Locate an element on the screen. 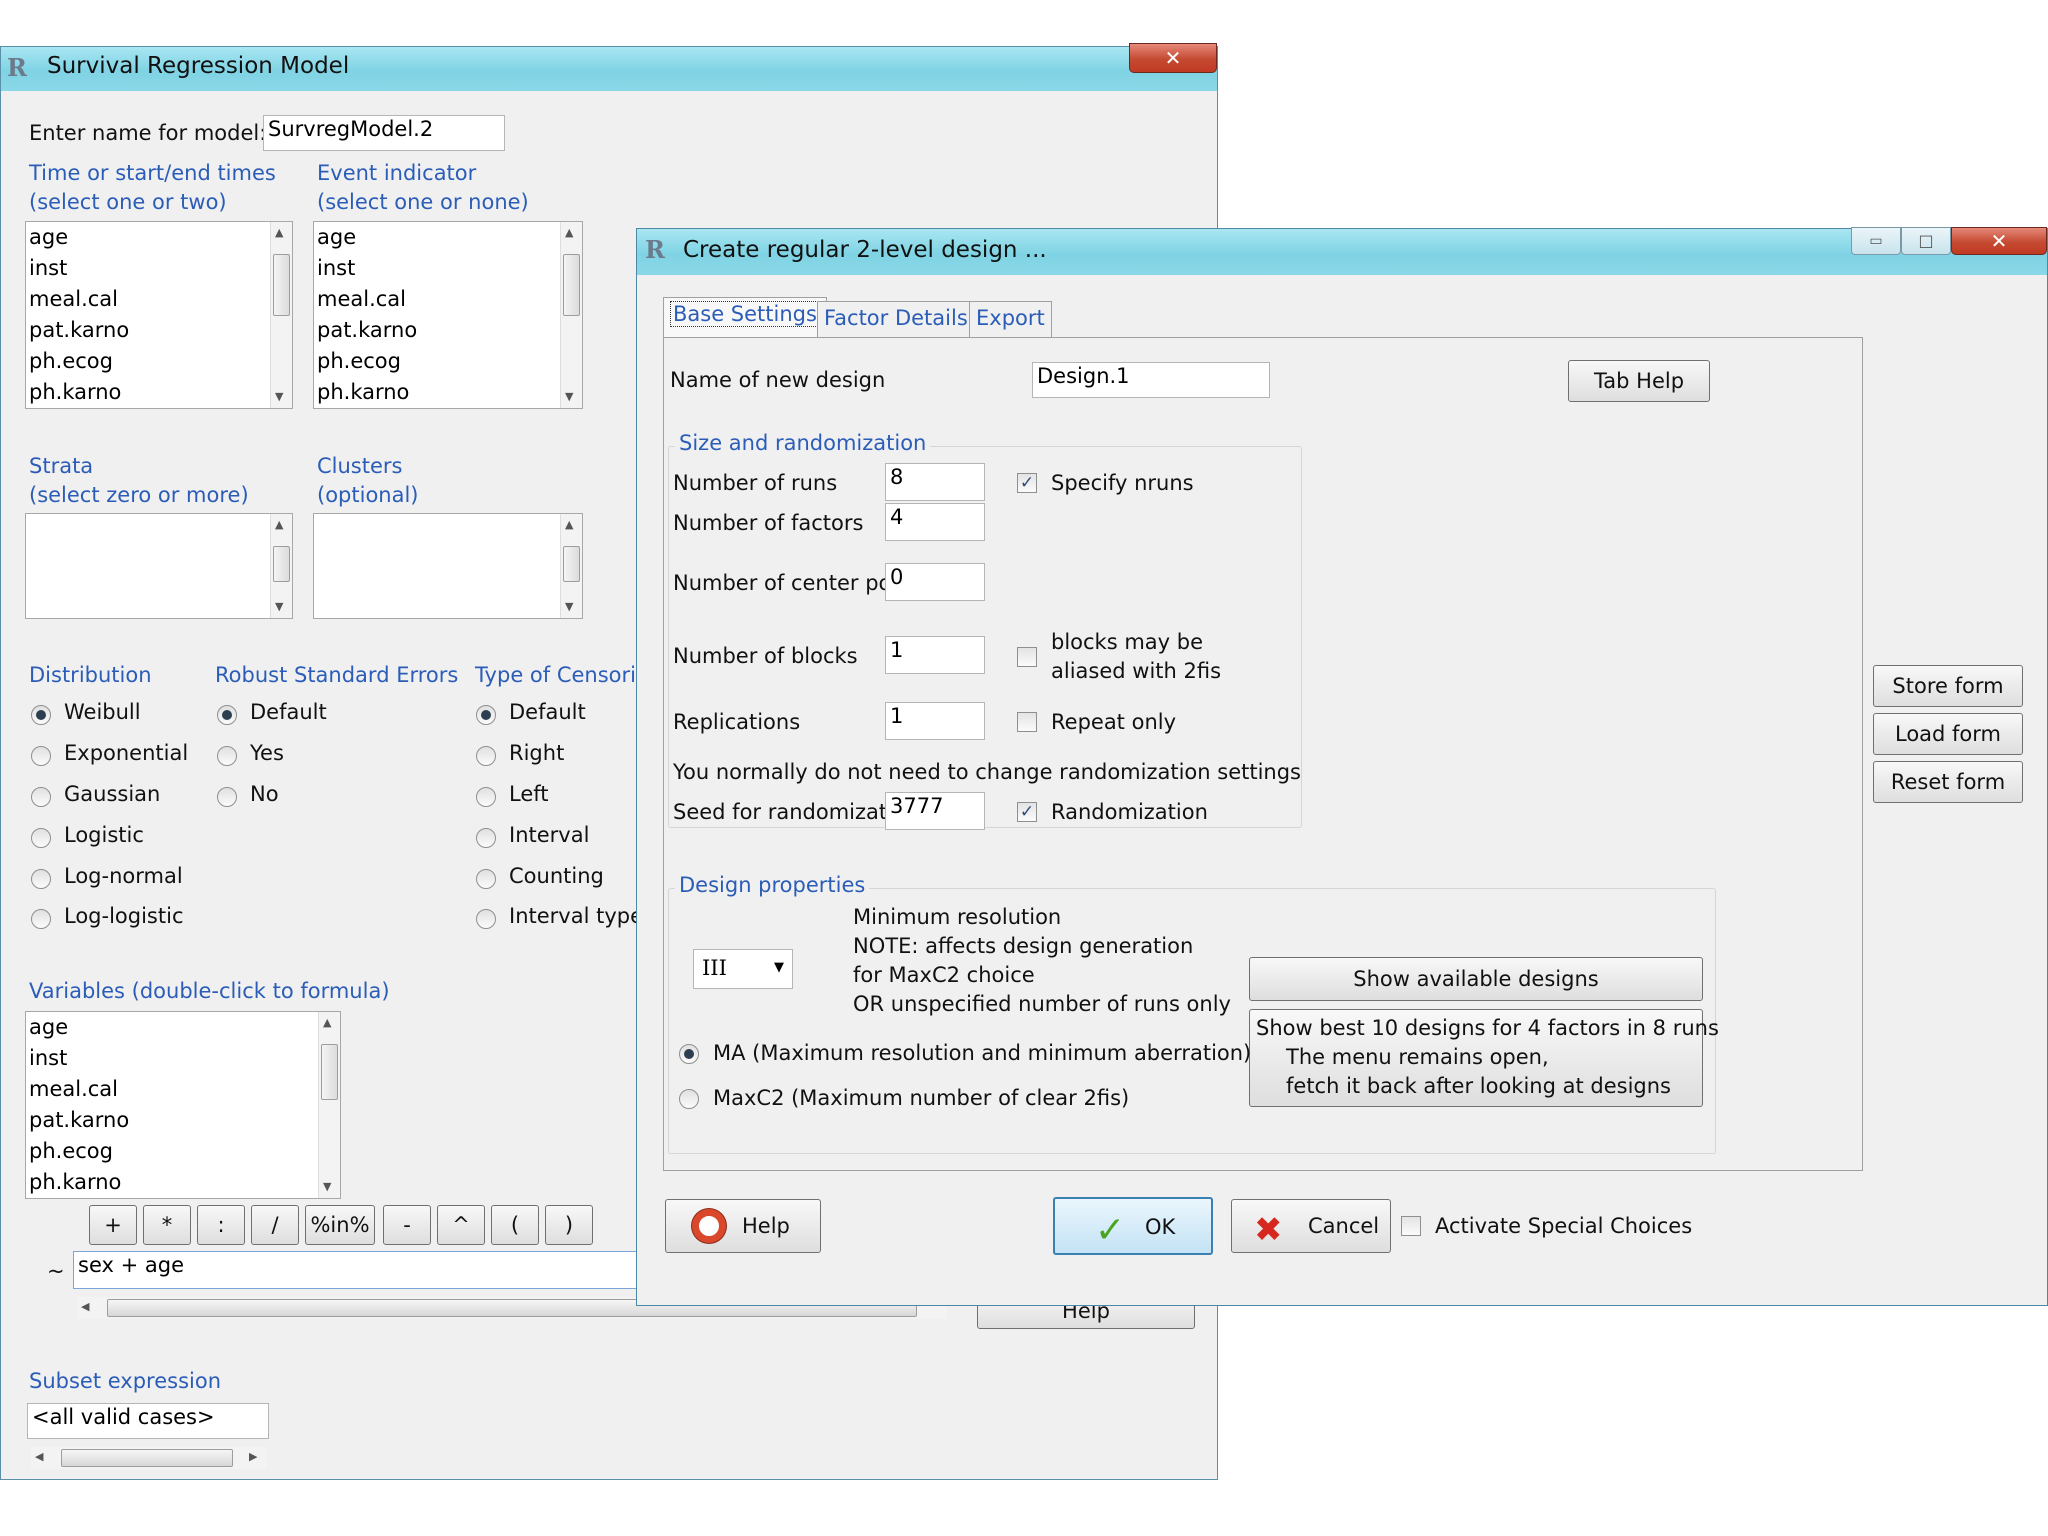 Image resolution: width=2048 pixels, height=1536 pixels. factors-input: 4 is located at coordinates (935, 522).